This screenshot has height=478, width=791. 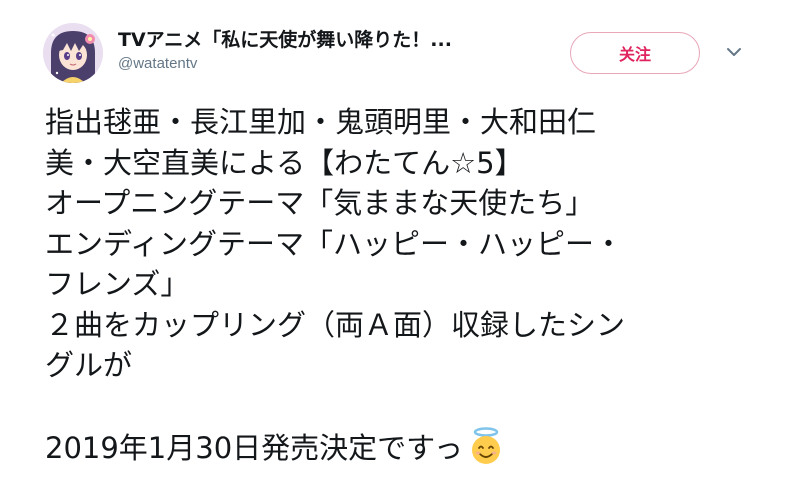 I want to click on user-name-block: TVアニメ「私に天使が舞い降りた！... @watatentv, so click(x=285, y=51).